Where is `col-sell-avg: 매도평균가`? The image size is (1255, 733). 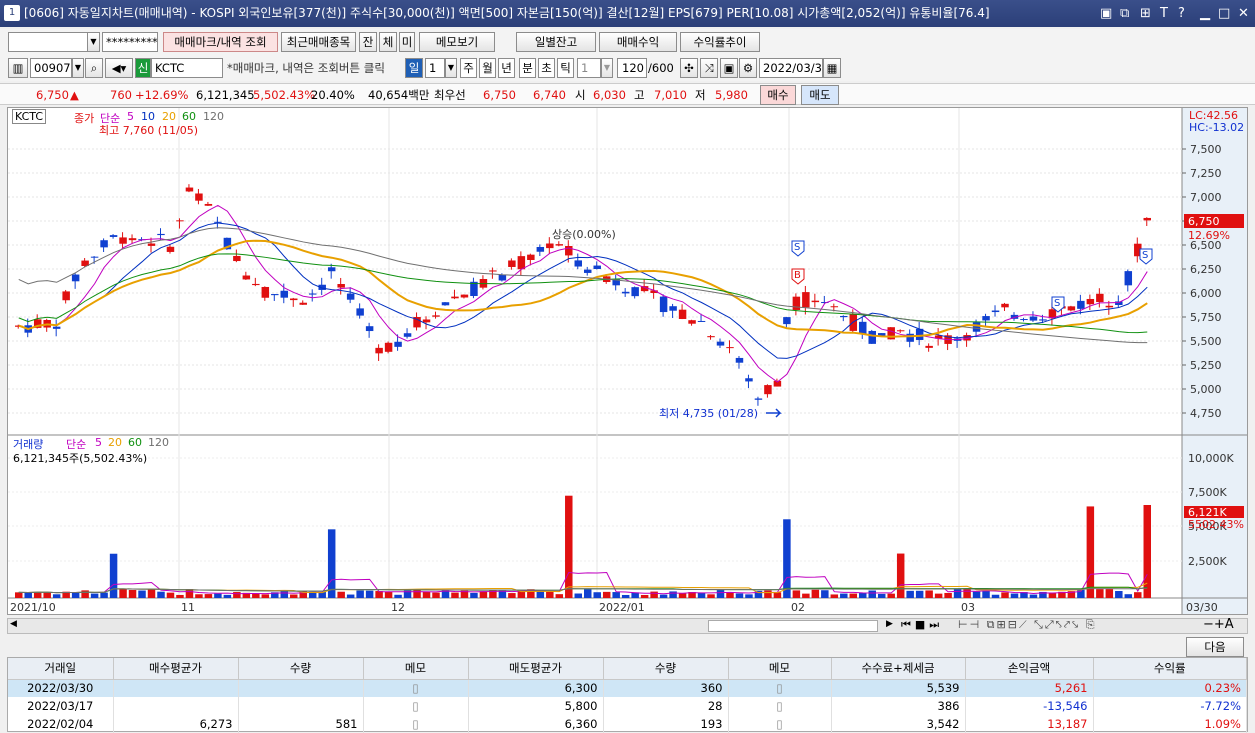 col-sell-avg: 매도평균가 is located at coordinates (536, 669).